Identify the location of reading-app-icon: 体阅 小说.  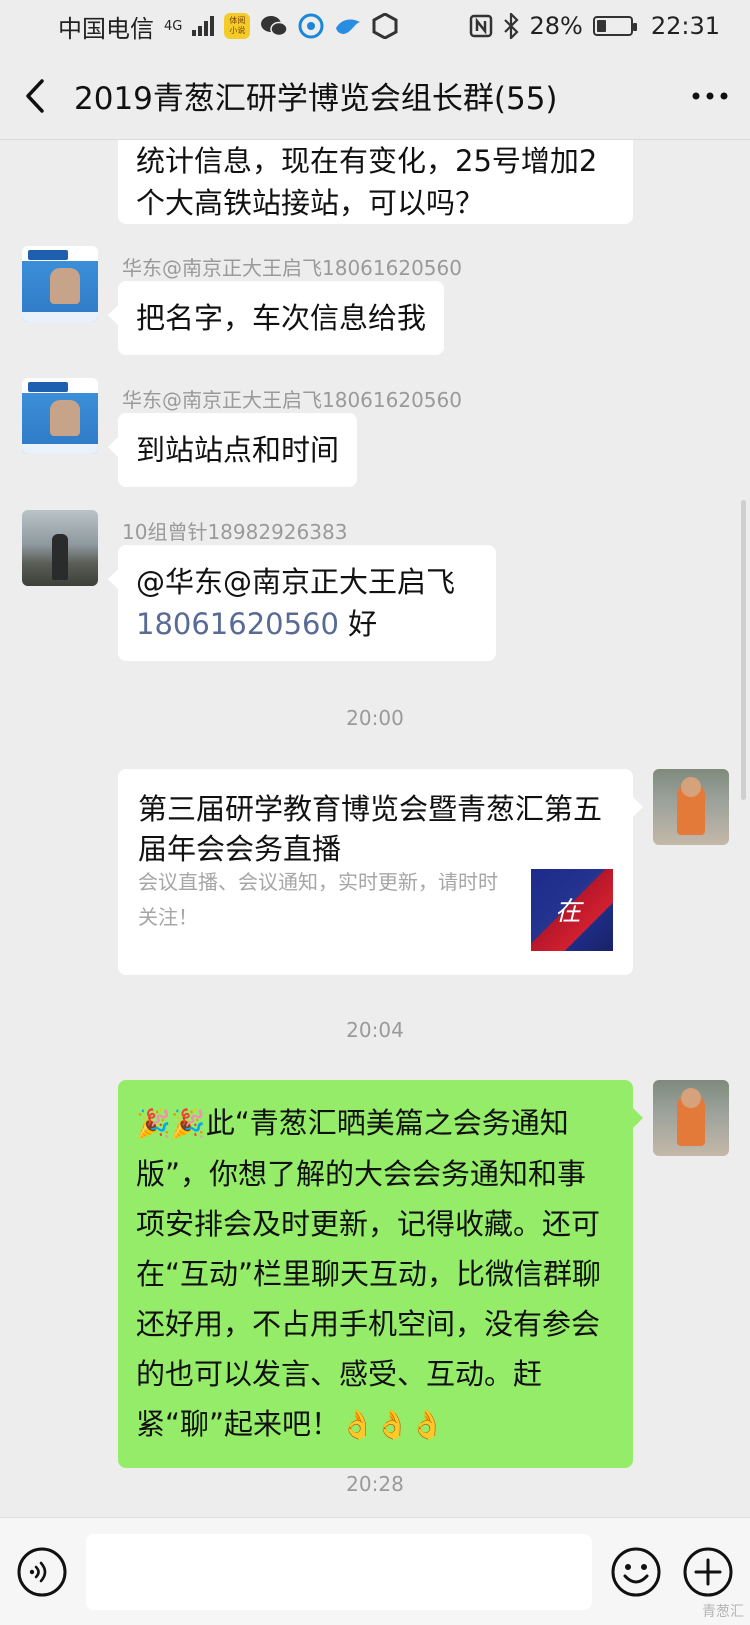
(237, 26).